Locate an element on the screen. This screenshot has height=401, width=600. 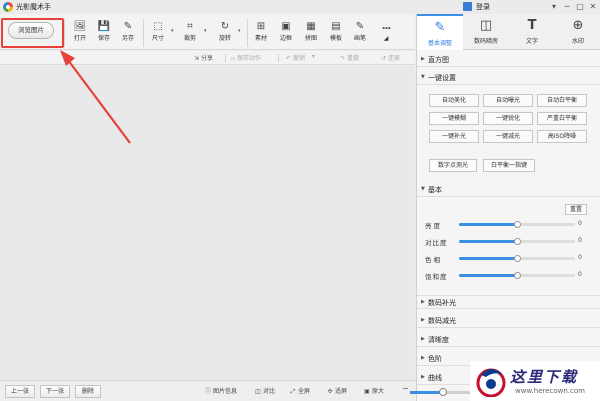
crop-button: ⌗ 裁剪 is located at coordinates (190, 35).